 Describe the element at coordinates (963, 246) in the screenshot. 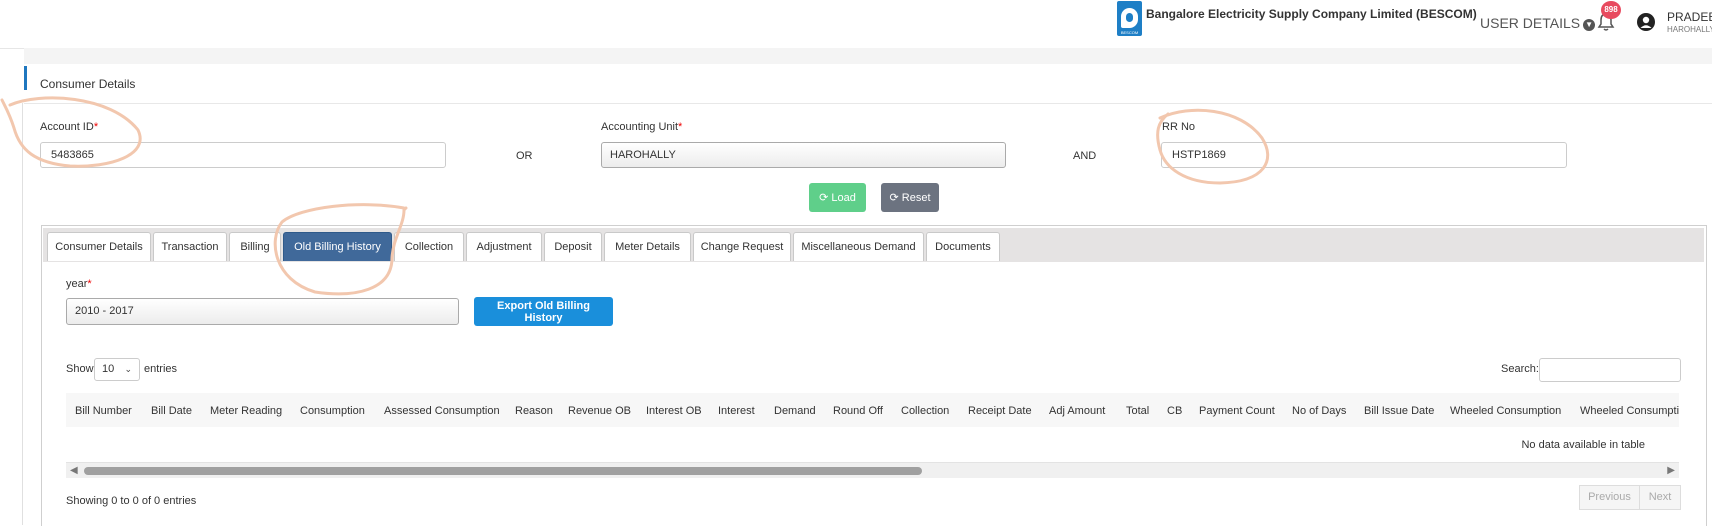

I see `tab-documents: Documents` at that location.